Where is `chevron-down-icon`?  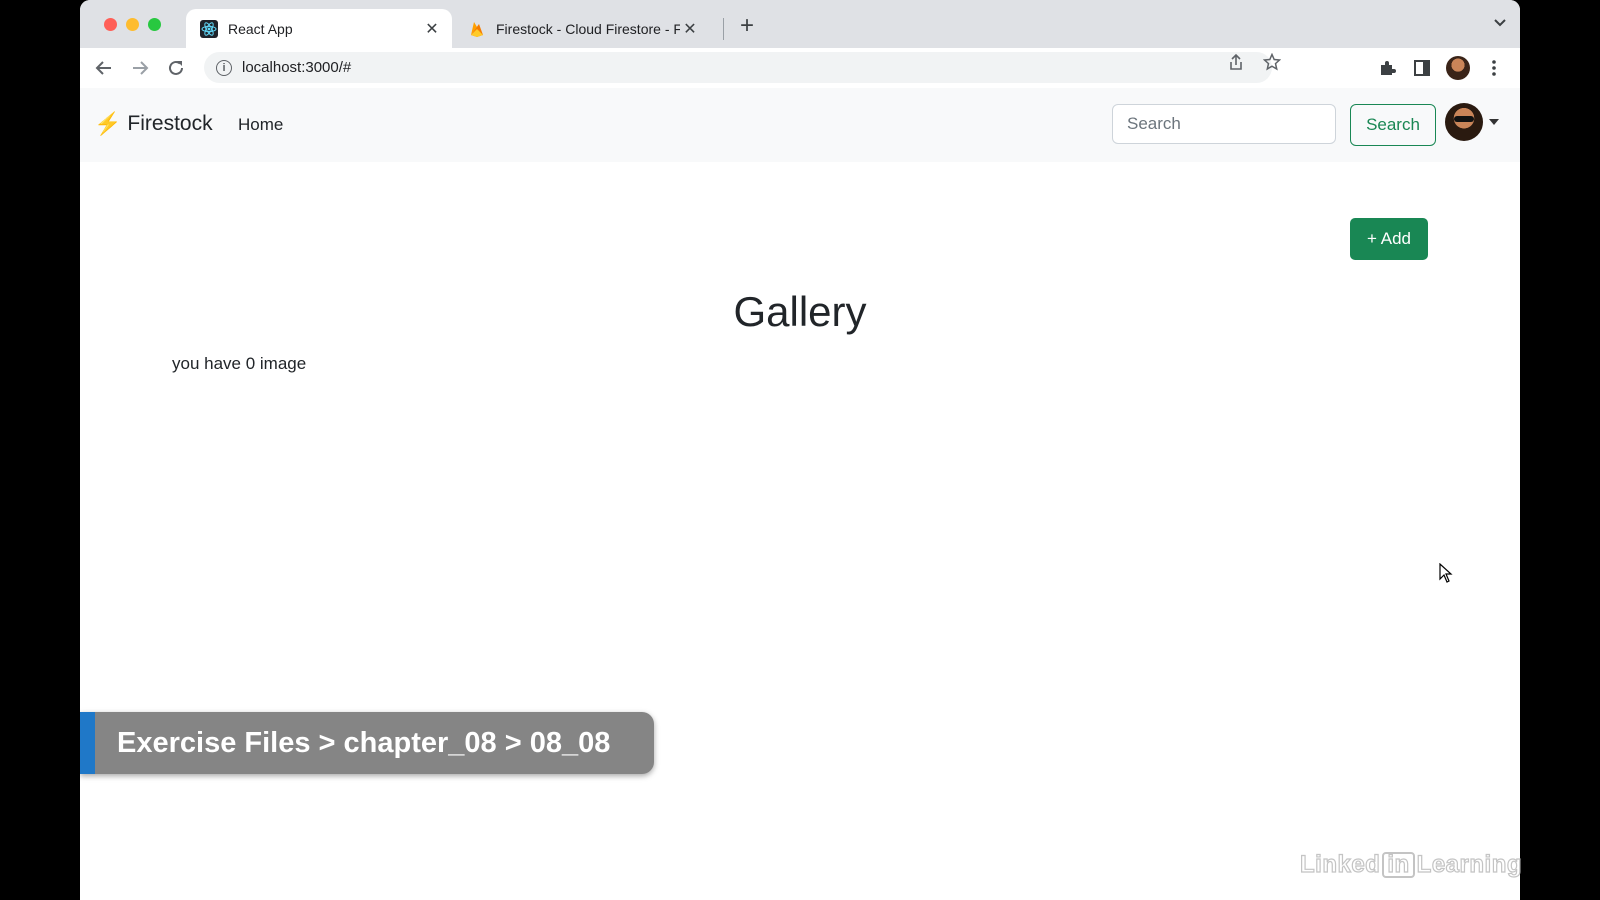 chevron-down-icon is located at coordinates (1500, 22).